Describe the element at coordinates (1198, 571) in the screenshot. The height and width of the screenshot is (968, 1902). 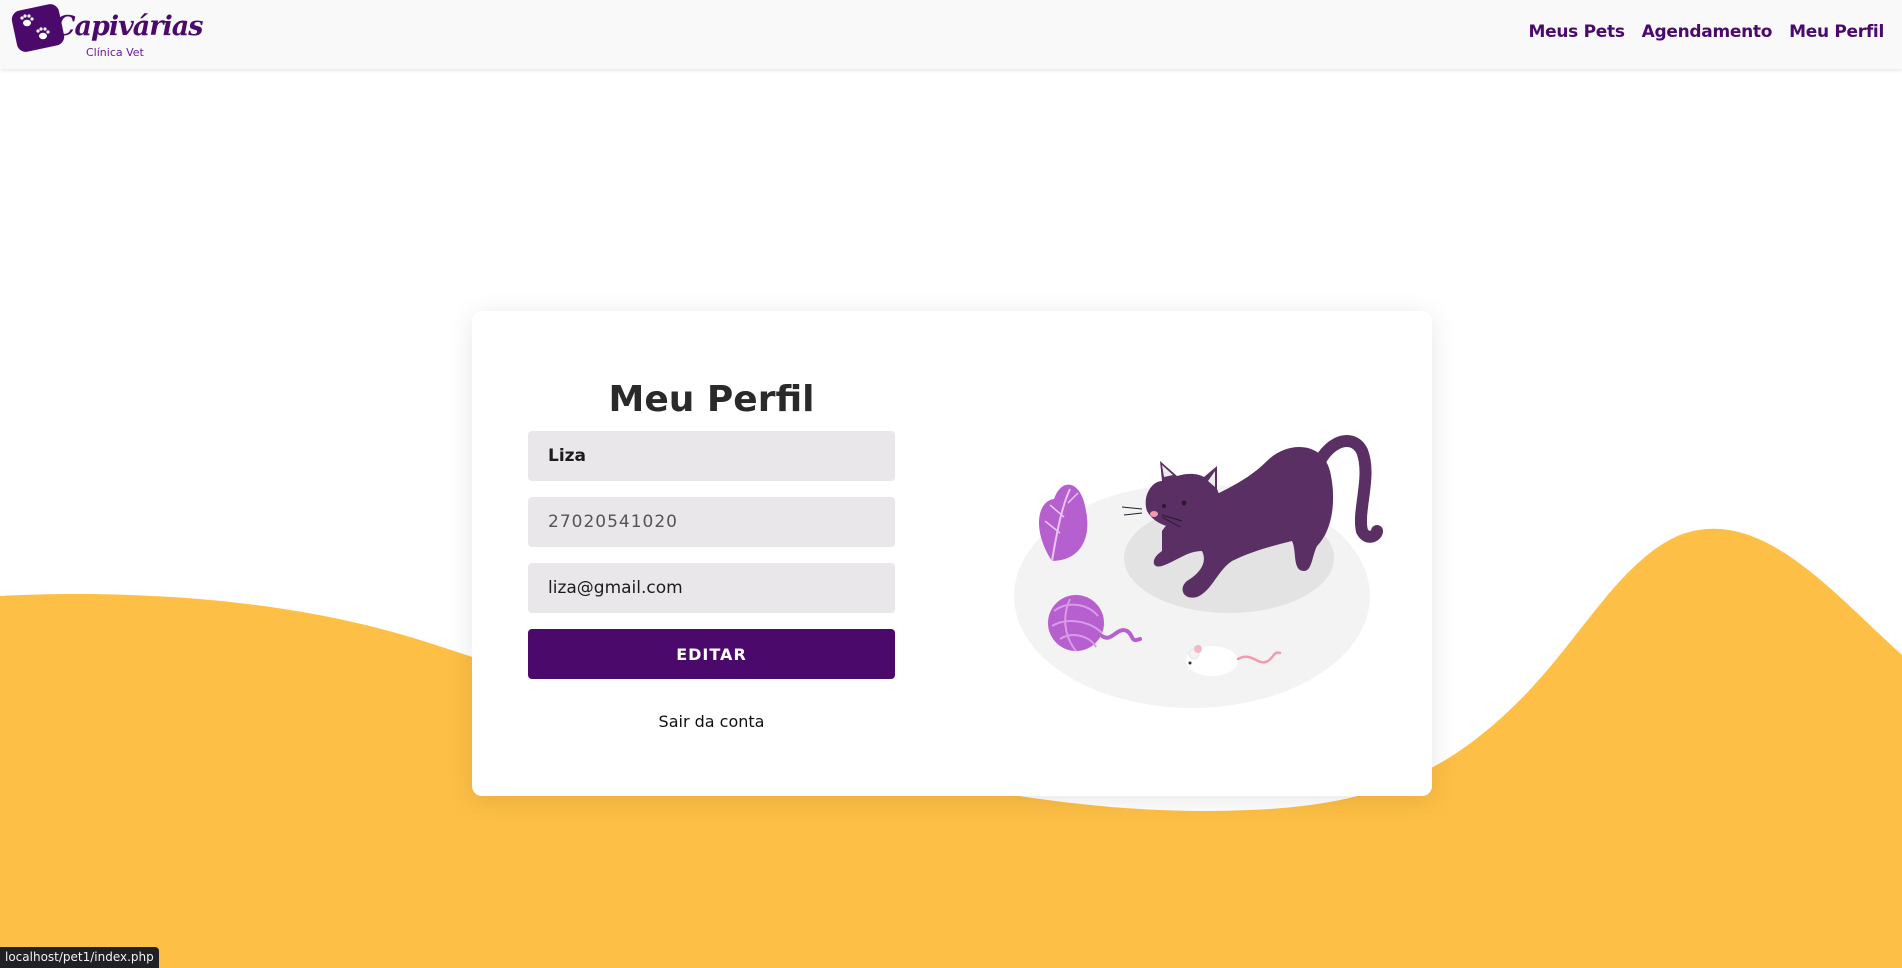
I see `cat-playing-illustration` at that location.